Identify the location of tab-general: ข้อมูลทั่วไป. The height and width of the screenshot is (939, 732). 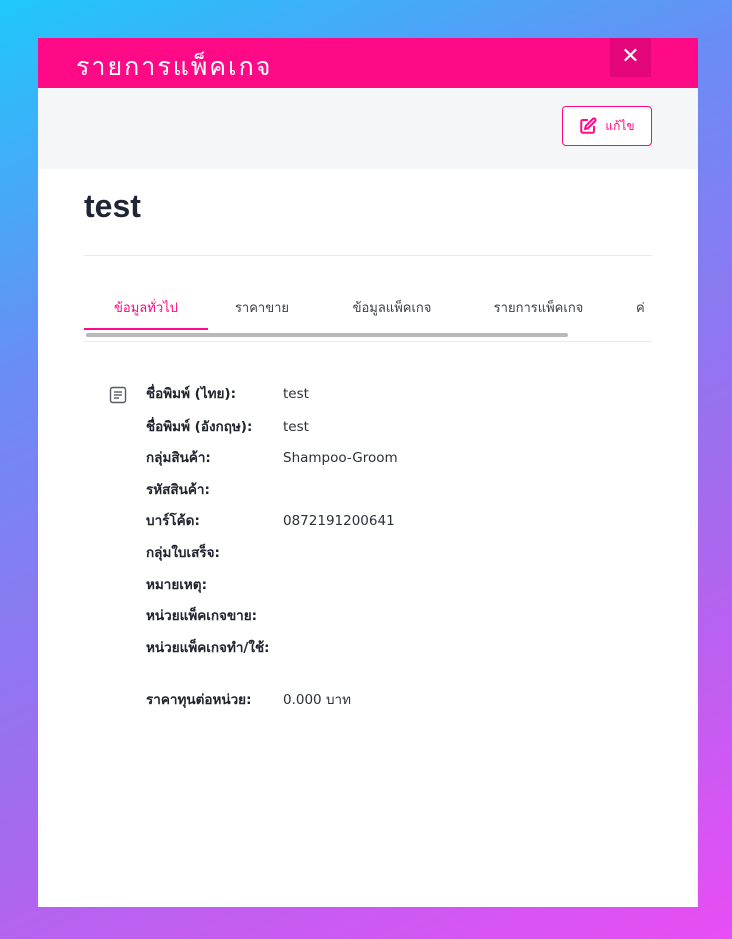
(146, 314).